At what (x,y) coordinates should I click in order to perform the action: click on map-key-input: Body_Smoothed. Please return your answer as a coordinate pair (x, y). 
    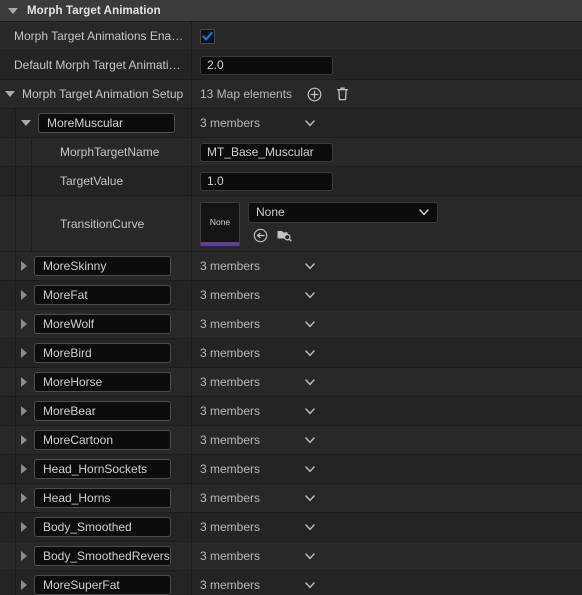
    Looking at the image, I should click on (102, 527).